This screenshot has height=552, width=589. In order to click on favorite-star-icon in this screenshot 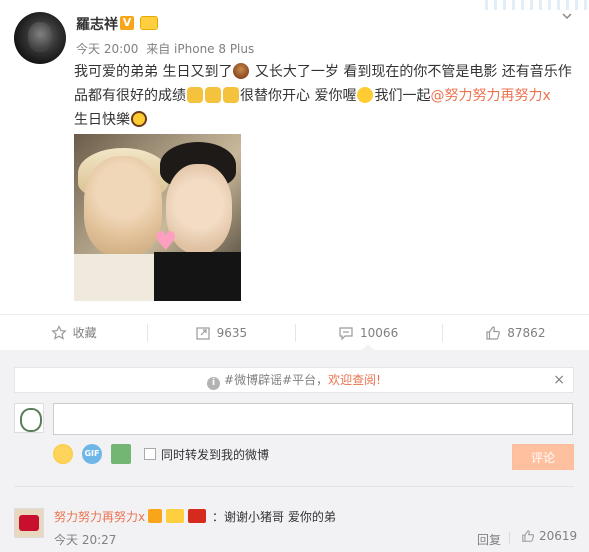, I will do `click(58, 332)`.